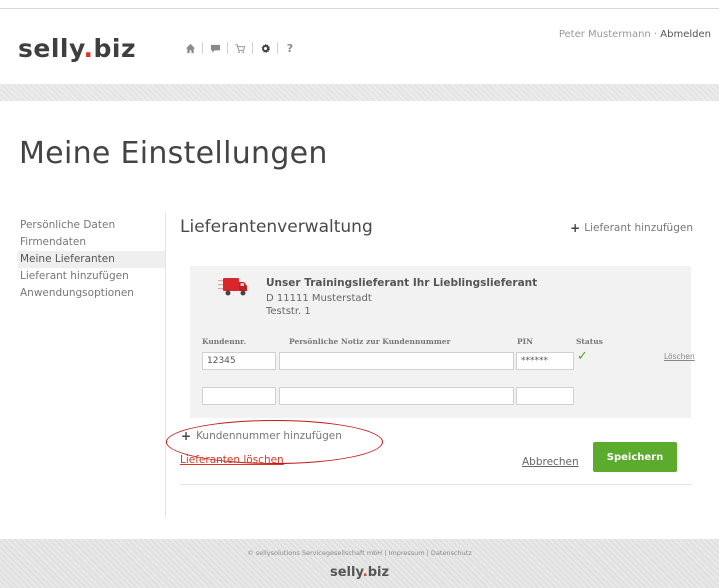 The image size is (719, 588). What do you see at coordinates (370, 341) in the screenshot?
I see `header-note: Persönliche Notiz zur Kundennummer` at bounding box center [370, 341].